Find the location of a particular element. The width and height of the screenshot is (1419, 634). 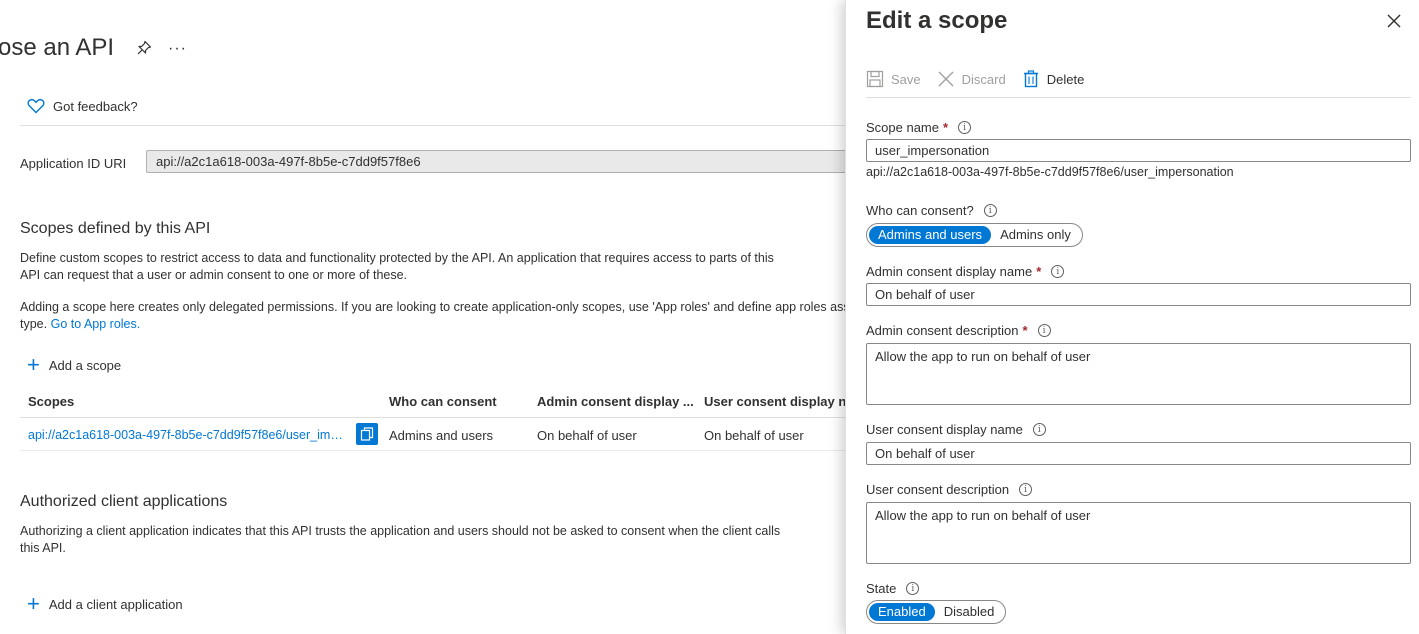

scopes-heading: Scopes defined by this API is located at coordinates (115, 228).